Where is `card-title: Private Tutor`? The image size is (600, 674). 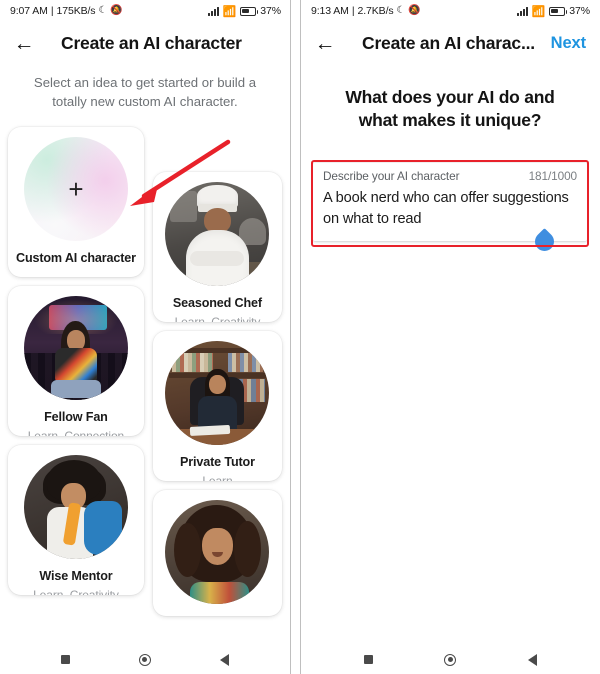
card-title: Private Tutor is located at coordinates (217, 462).